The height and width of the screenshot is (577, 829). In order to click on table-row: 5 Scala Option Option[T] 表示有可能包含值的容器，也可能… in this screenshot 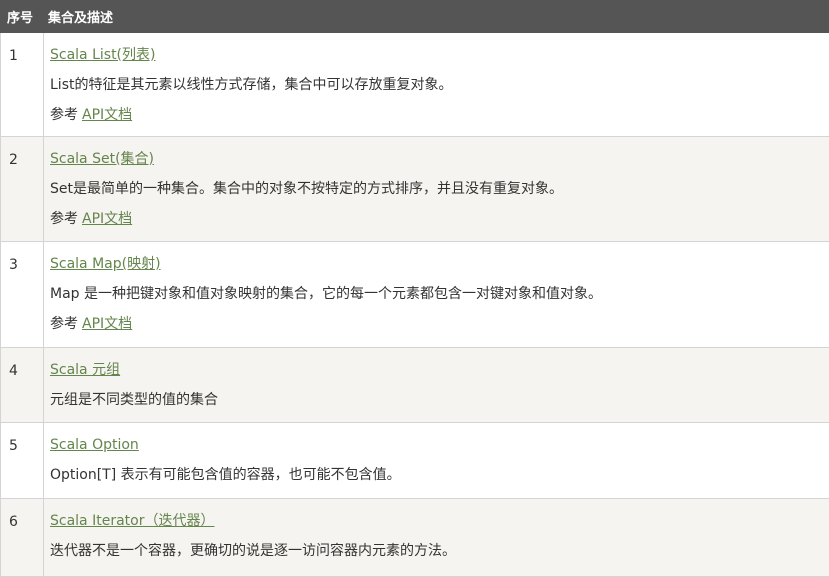, I will do `click(415, 461)`.